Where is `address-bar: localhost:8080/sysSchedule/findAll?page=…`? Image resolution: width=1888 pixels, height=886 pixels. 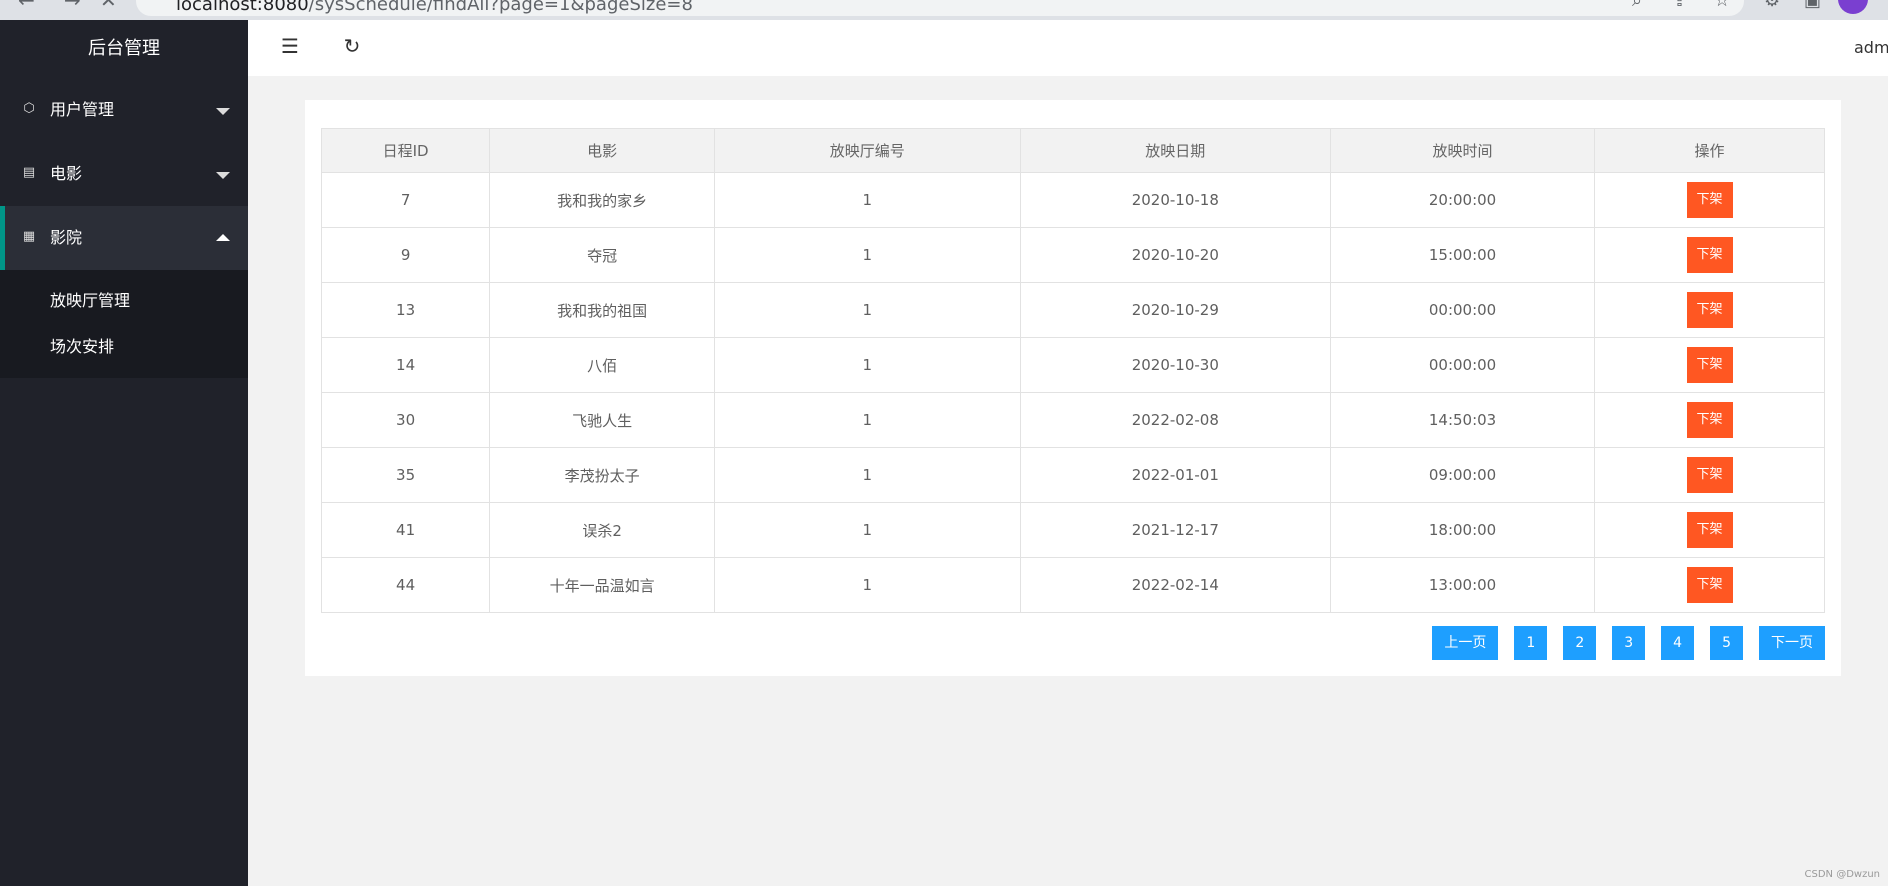
address-bar: localhost:8080/sysSchedule/findAll?page=… is located at coordinates (940, 8).